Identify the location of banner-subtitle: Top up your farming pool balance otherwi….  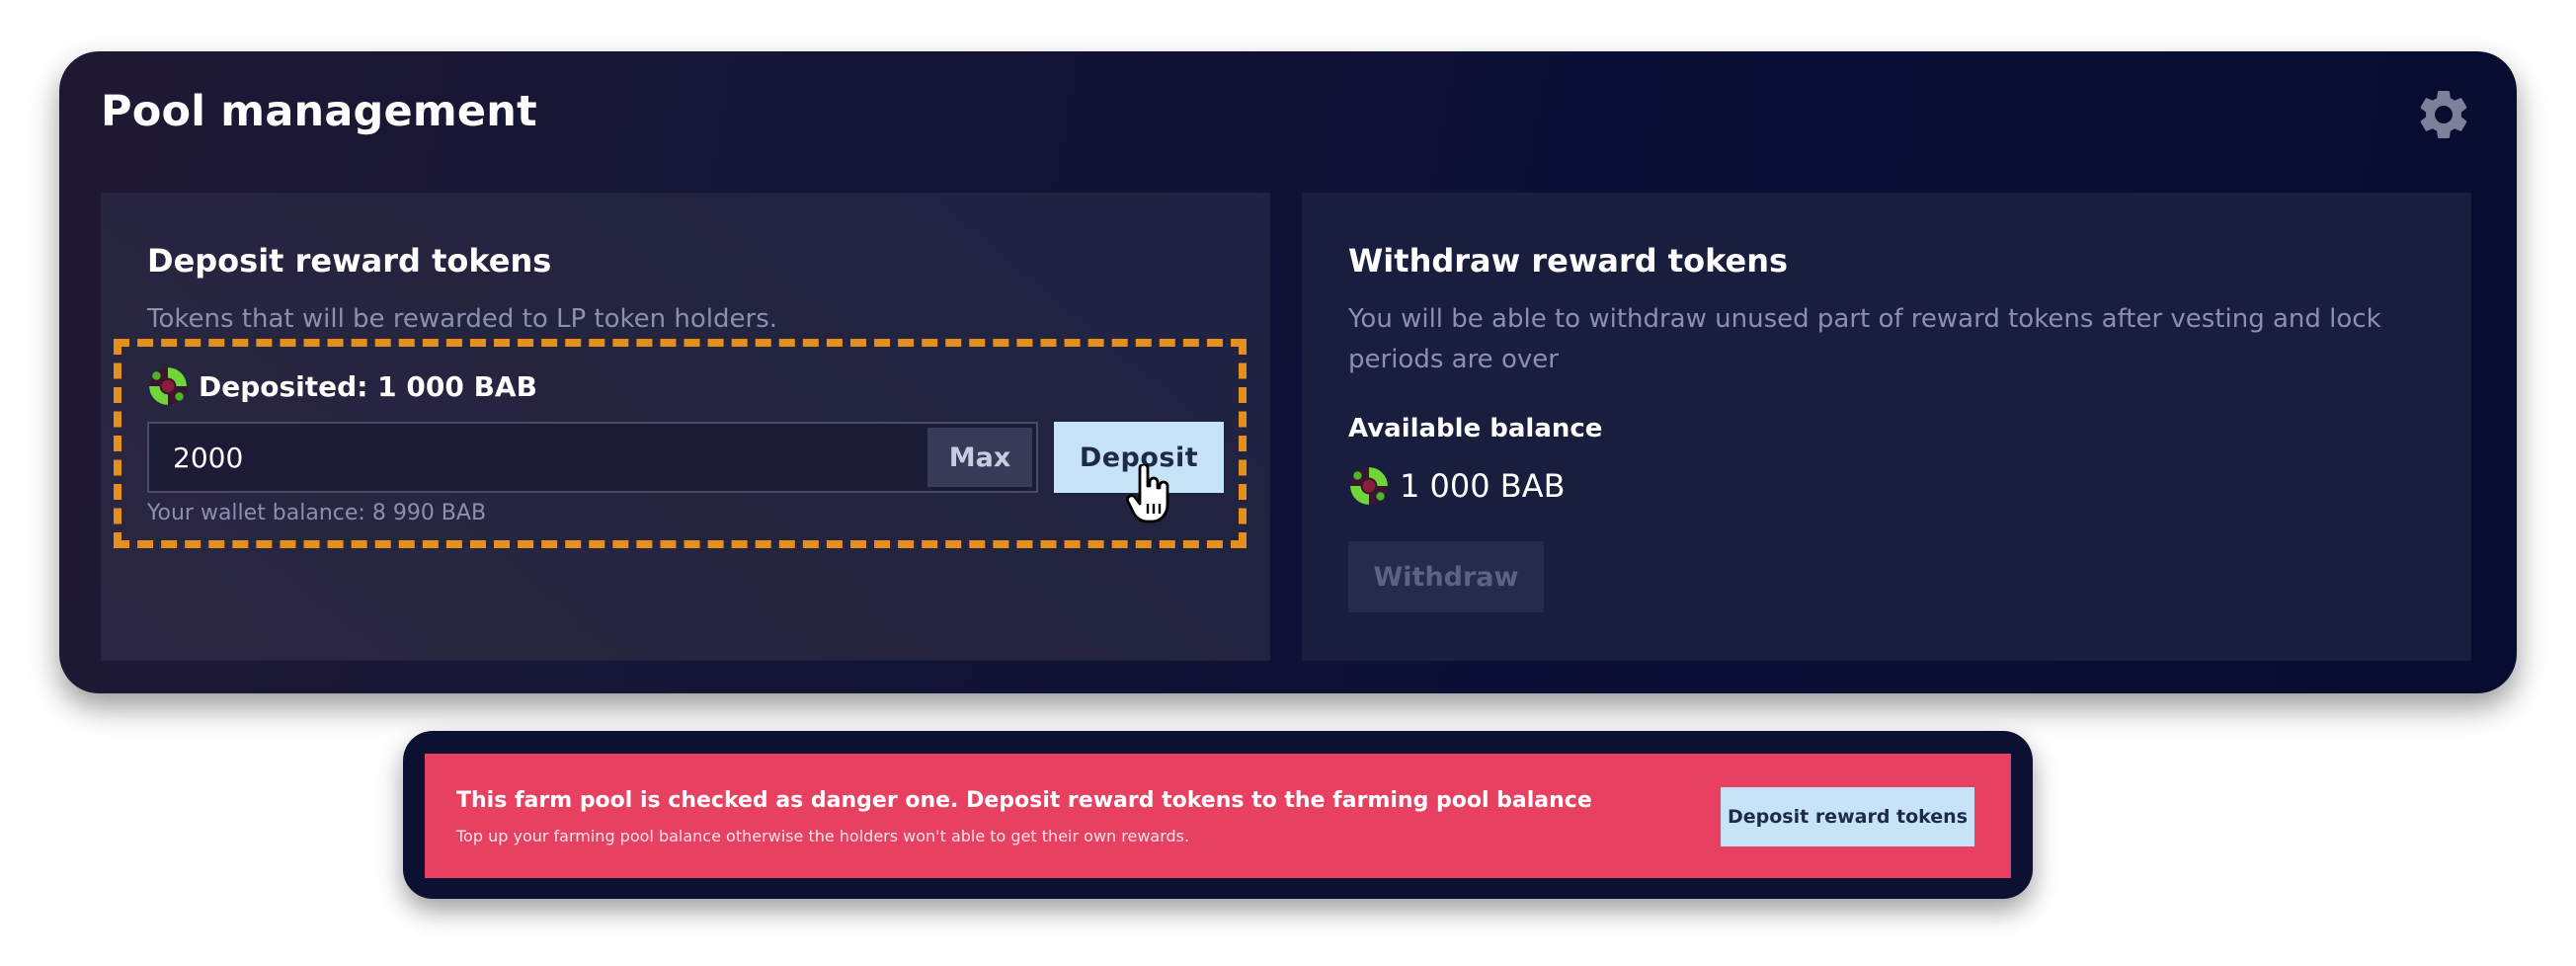
(823, 836).